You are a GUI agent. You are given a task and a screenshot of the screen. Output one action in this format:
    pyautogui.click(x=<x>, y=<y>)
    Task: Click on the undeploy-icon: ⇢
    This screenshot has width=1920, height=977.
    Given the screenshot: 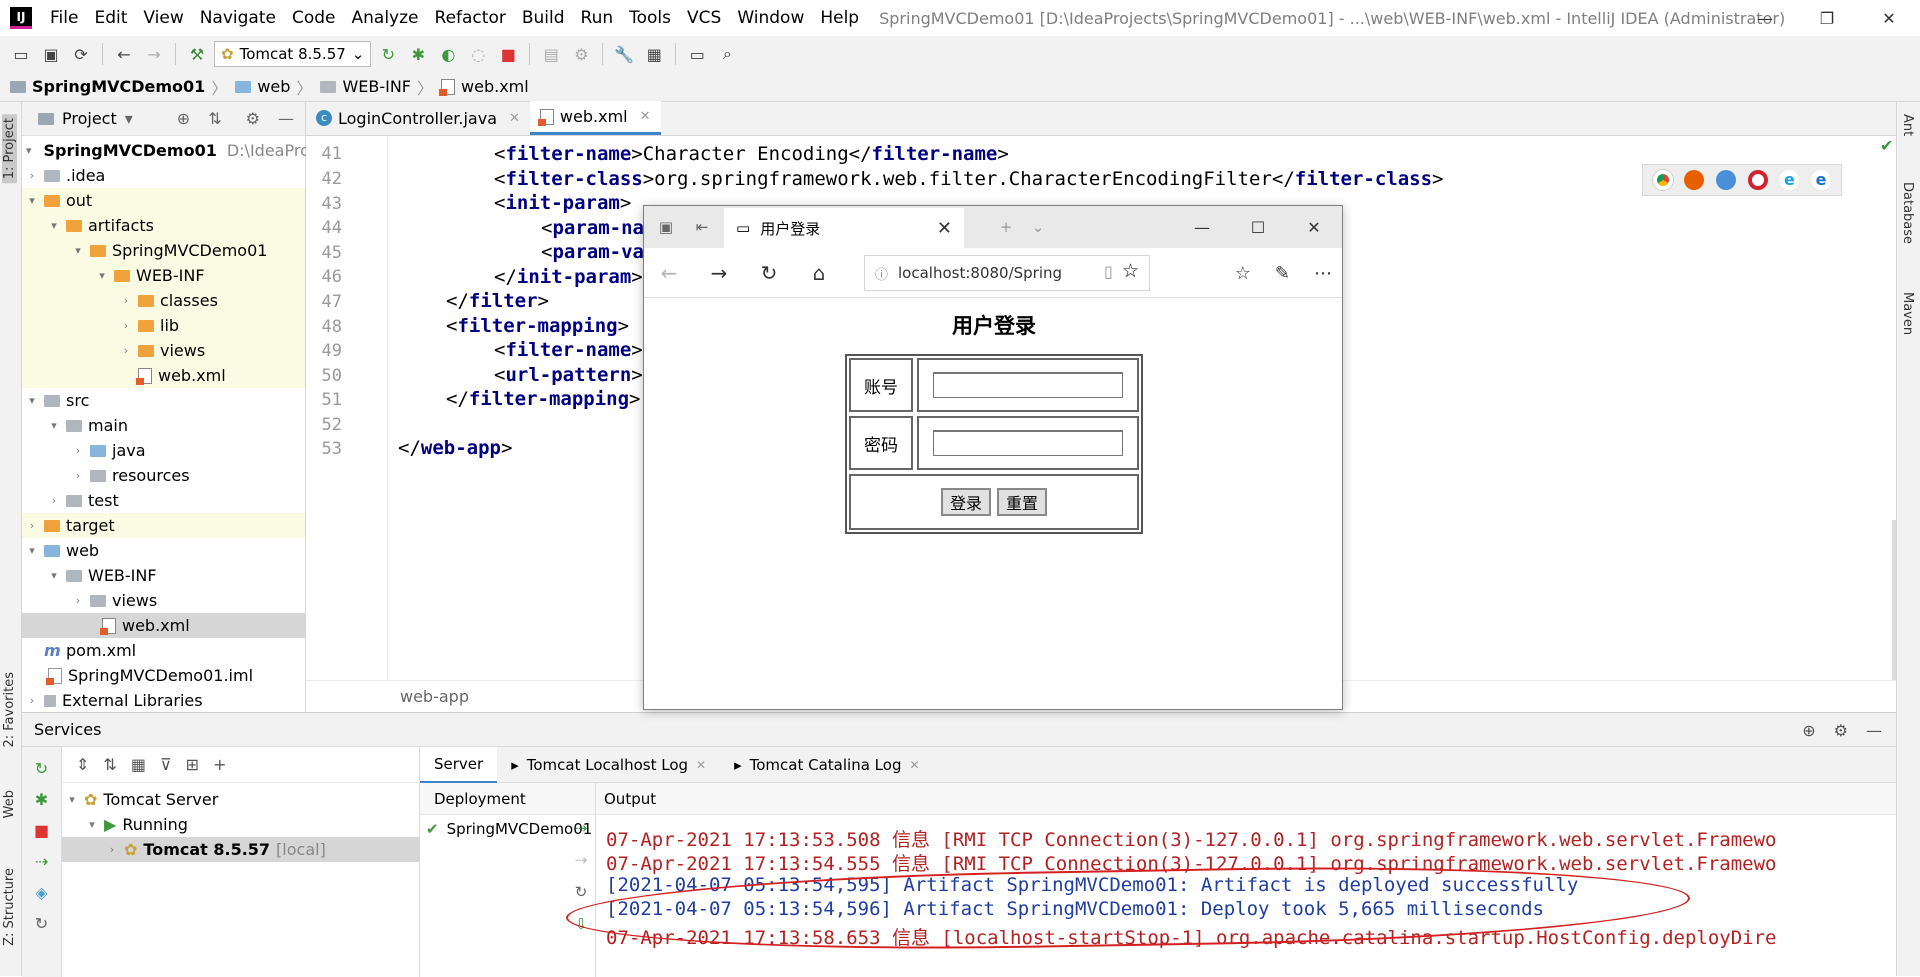 What is the action you would take?
    pyautogui.click(x=581, y=860)
    